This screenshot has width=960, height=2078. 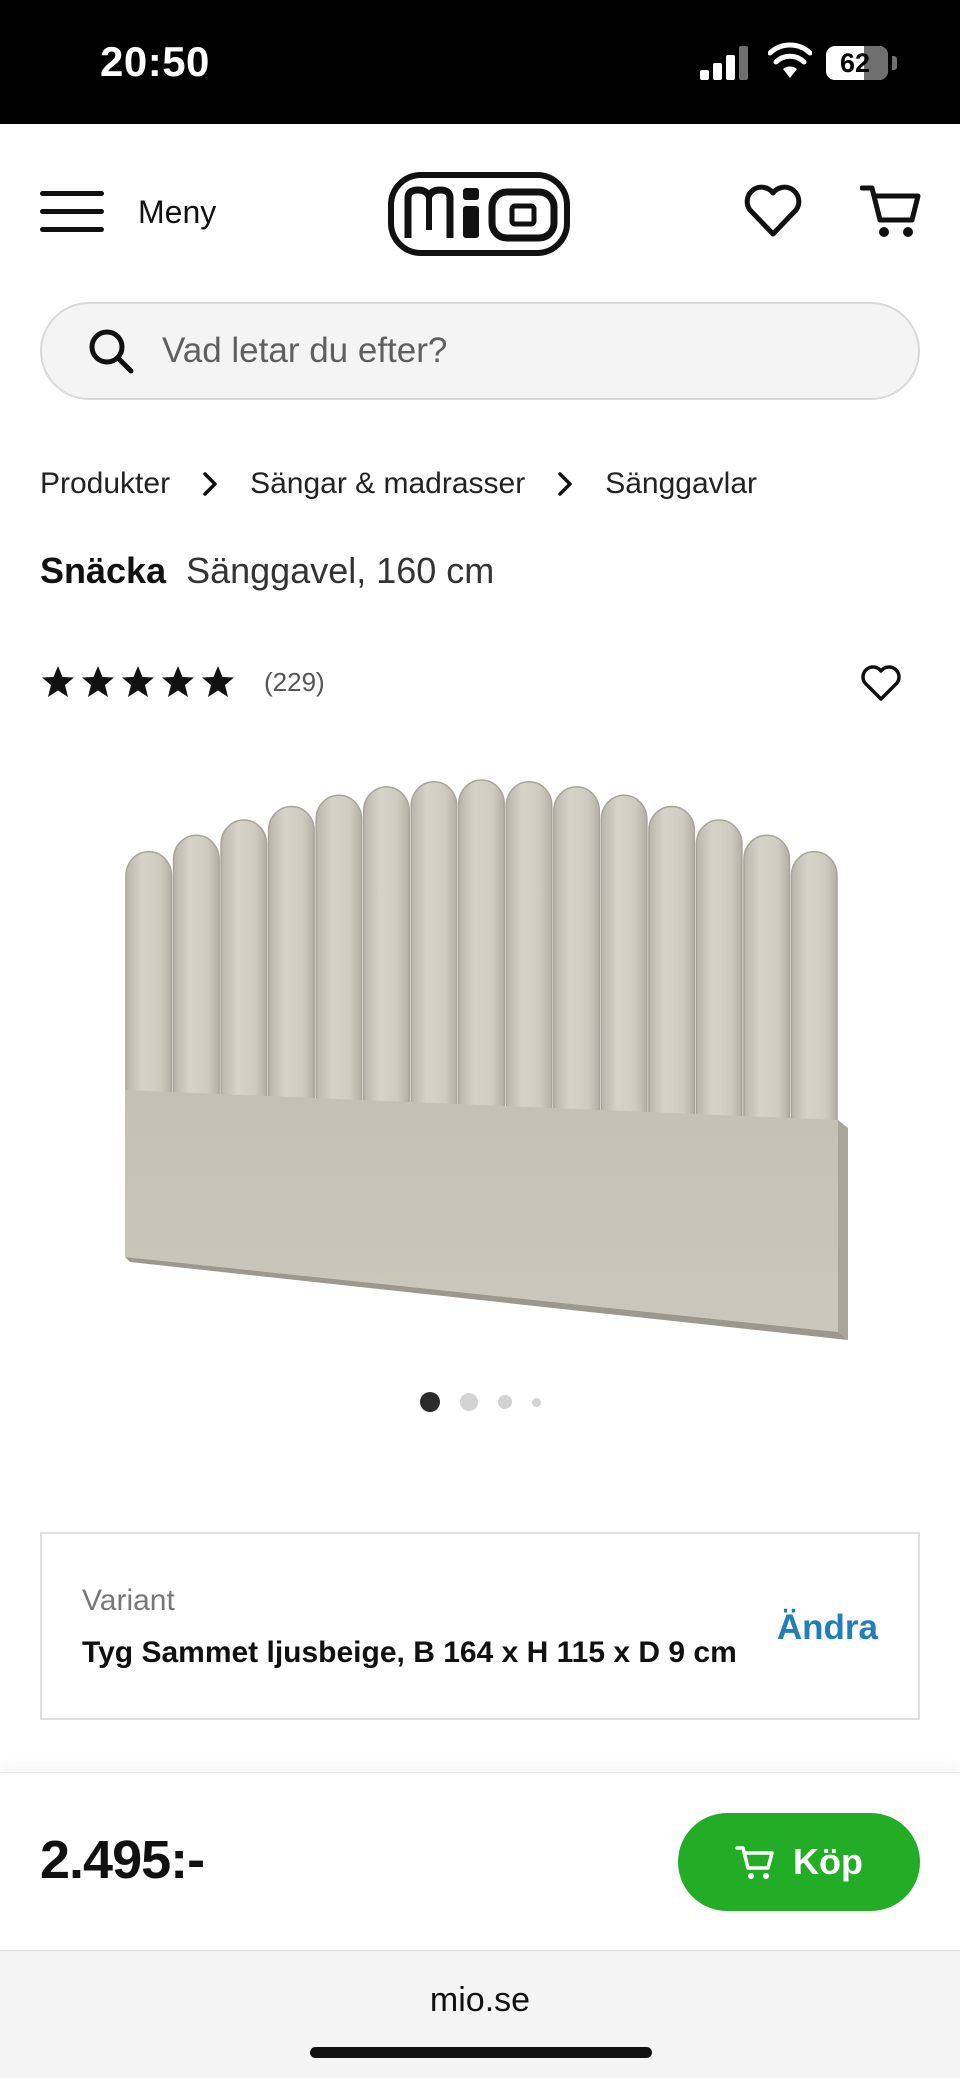 What do you see at coordinates (481, 2052) in the screenshot?
I see `home-indicator` at bounding box center [481, 2052].